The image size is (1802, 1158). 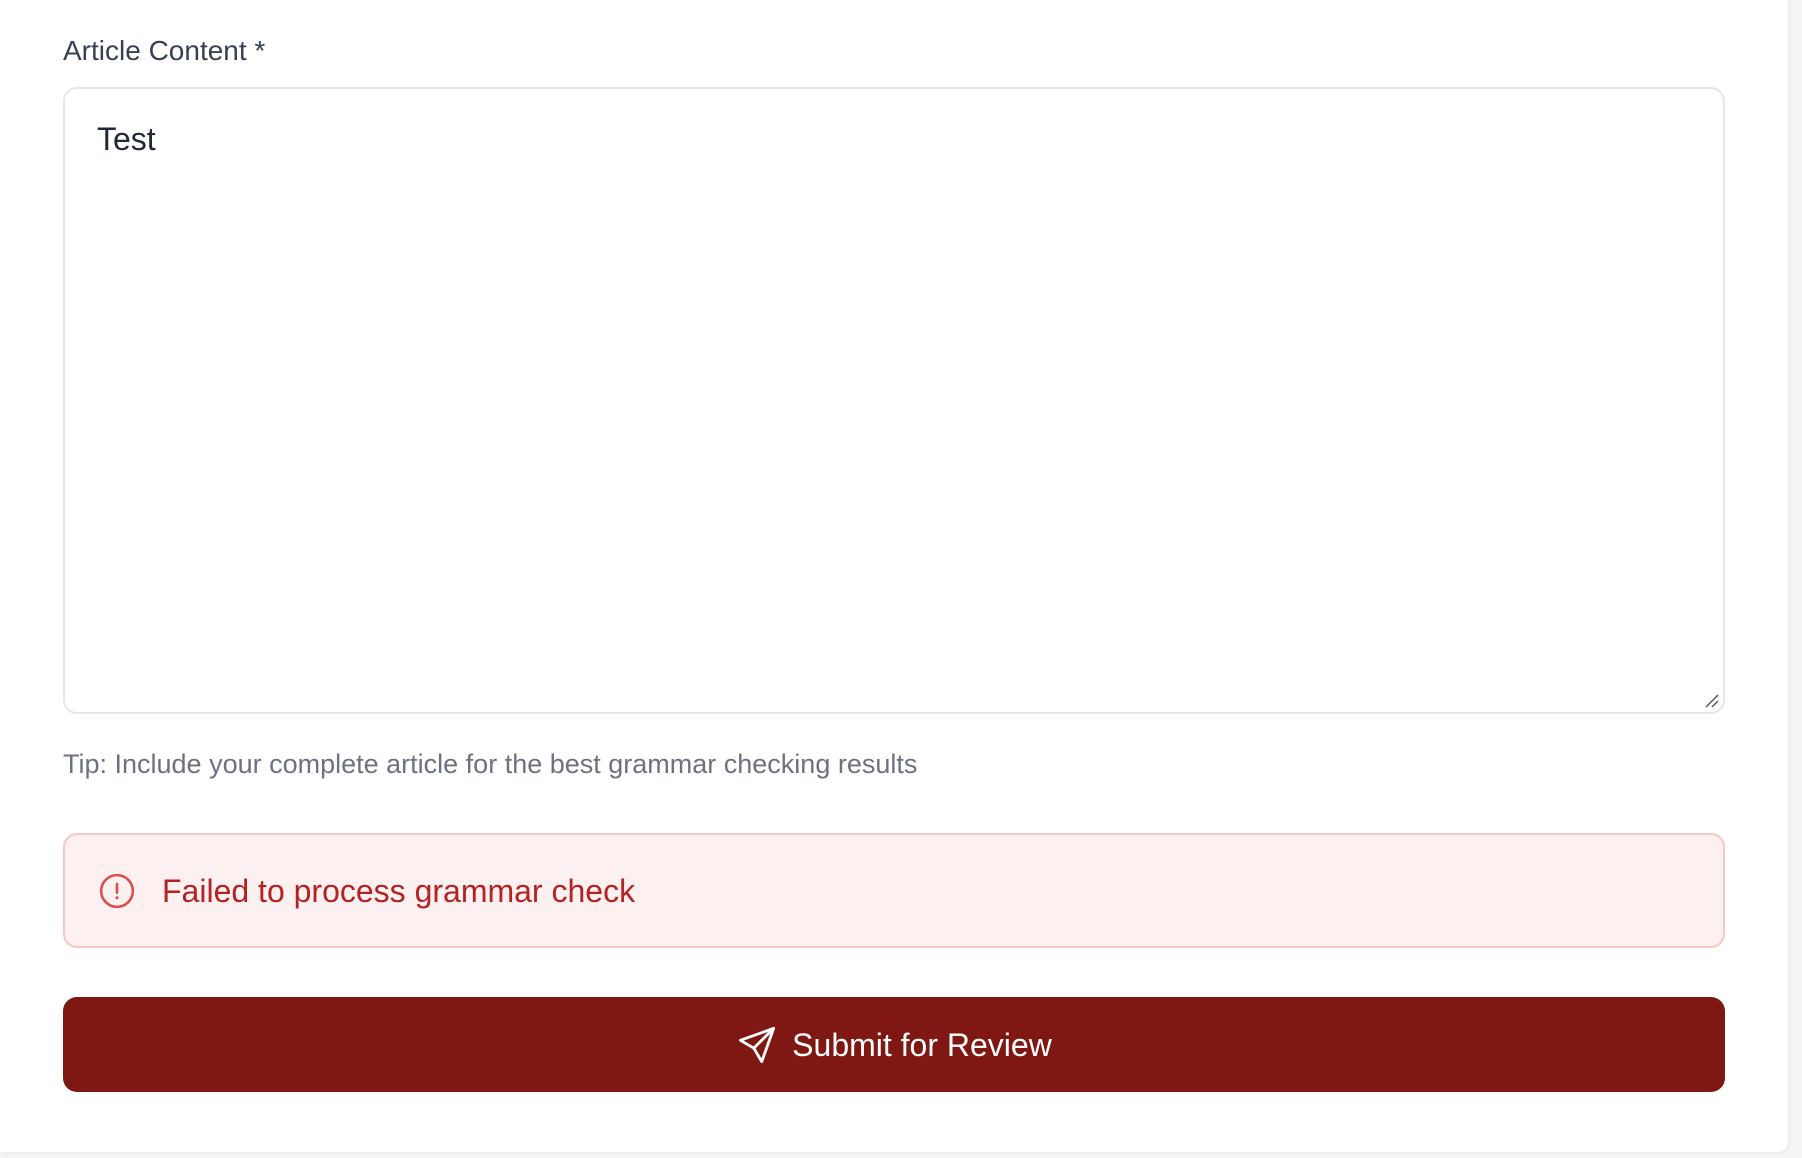 What do you see at coordinates (894, 890) in the screenshot?
I see `error-alert: Failed to process grammar check` at bounding box center [894, 890].